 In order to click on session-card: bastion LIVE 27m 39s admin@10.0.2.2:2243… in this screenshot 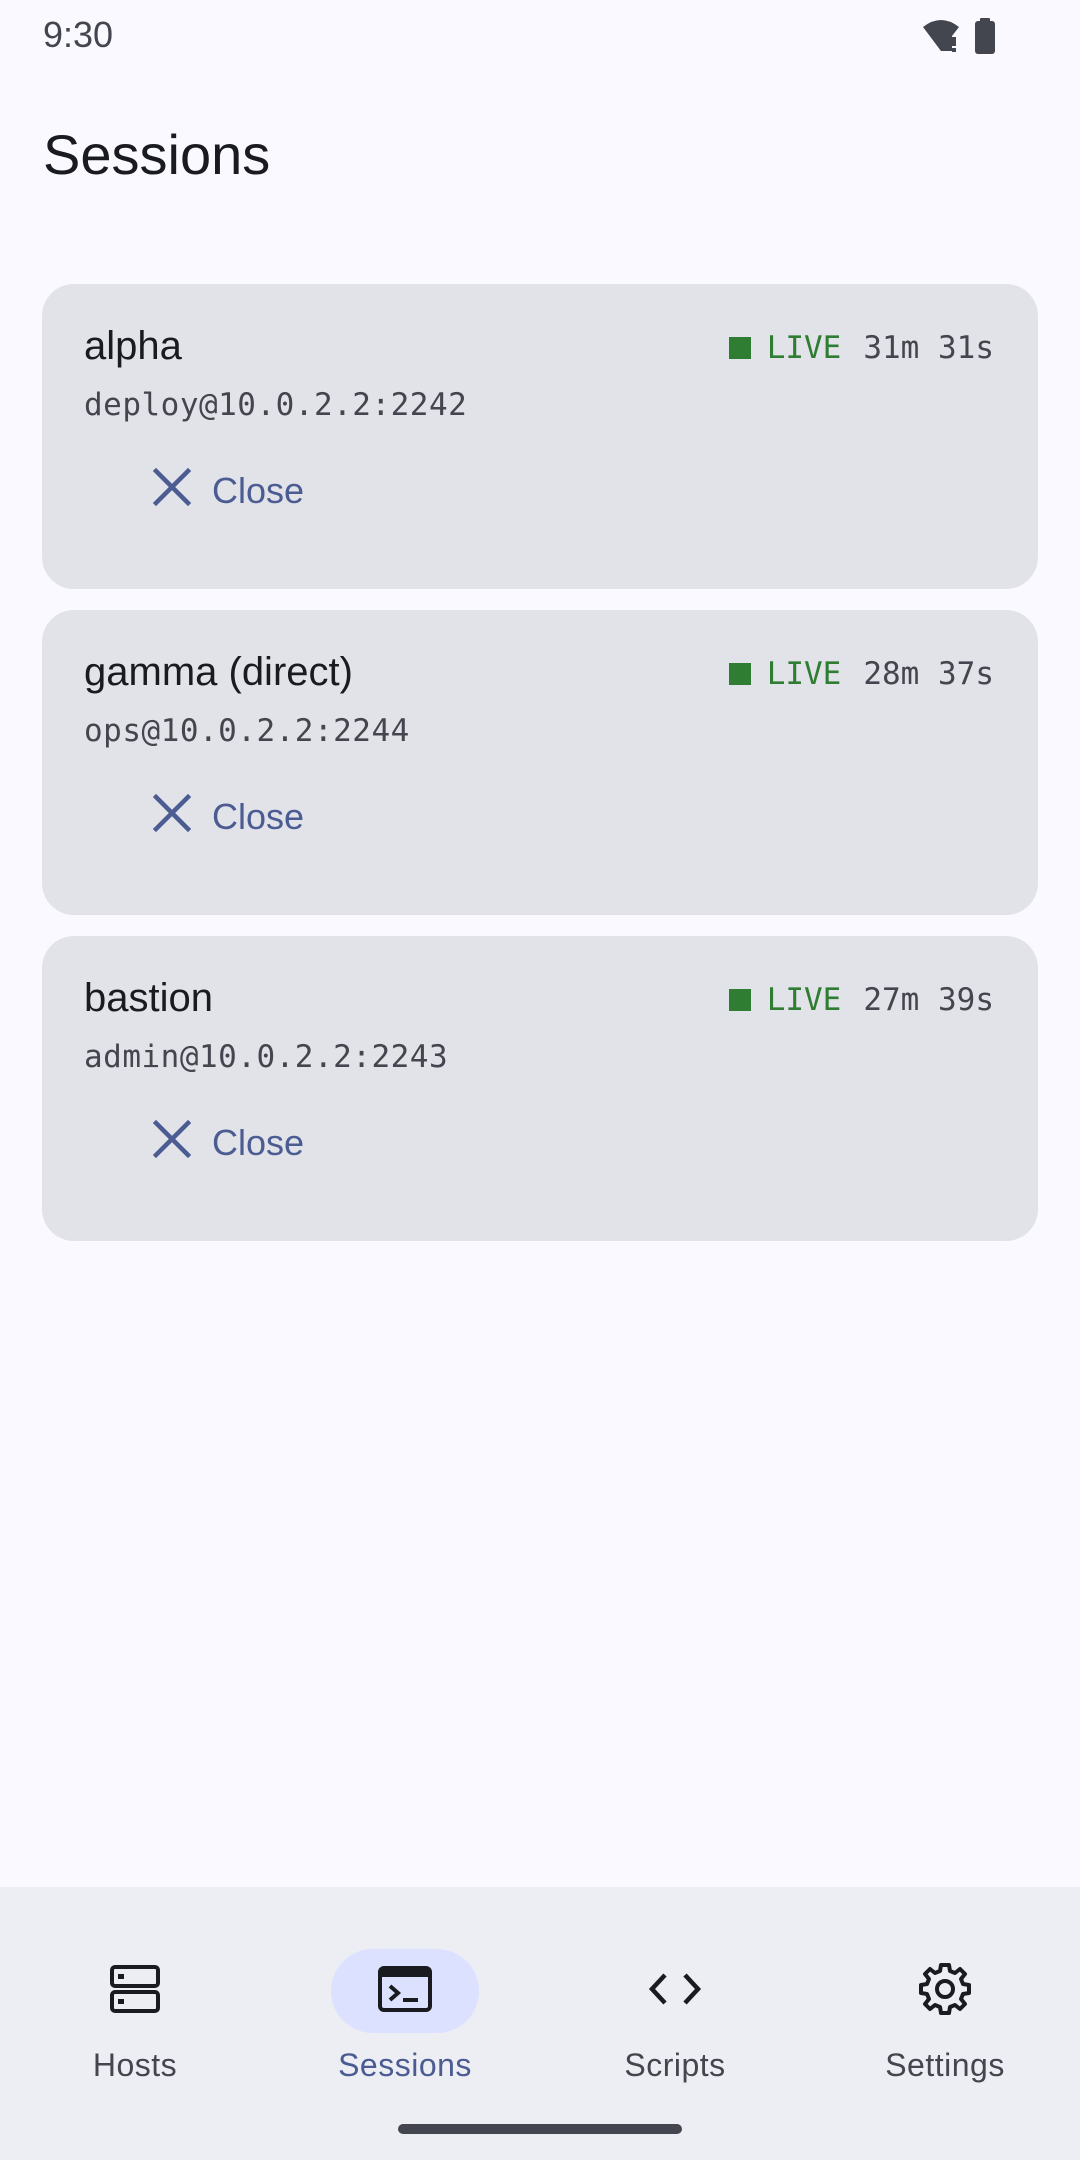, I will do `click(540, 1088)`.